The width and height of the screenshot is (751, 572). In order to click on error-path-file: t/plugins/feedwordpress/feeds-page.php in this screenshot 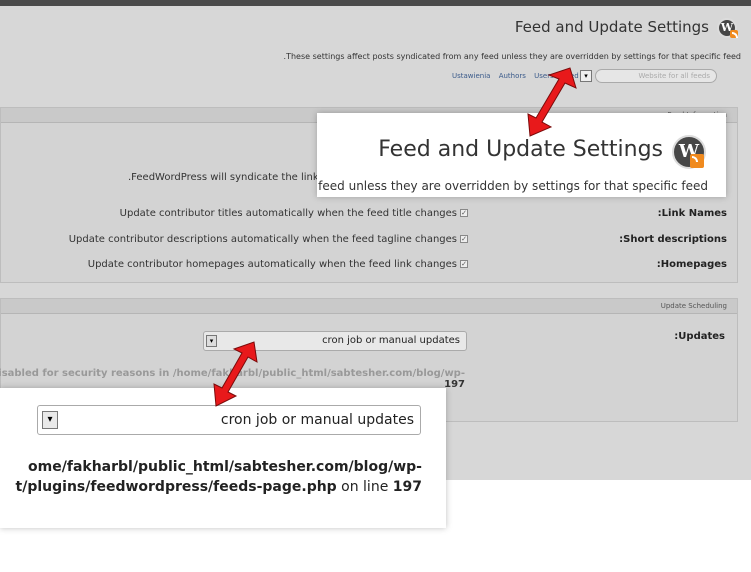, I will do `click(176, 487)`.